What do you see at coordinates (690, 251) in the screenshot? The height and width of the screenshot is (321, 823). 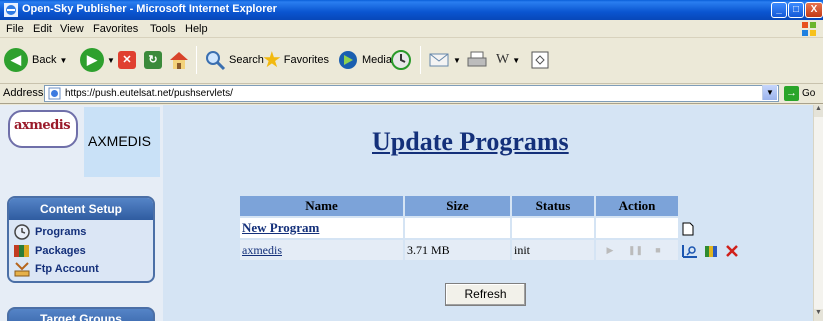 I see `edit-program-icon` at bounding box center [690, 251].